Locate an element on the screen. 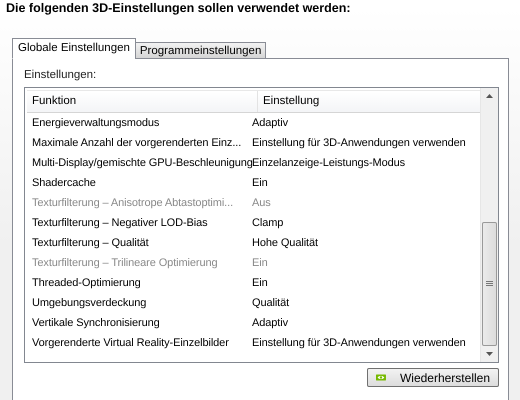  settings-label: Einstellungen: is located at coordinates (61, 76).